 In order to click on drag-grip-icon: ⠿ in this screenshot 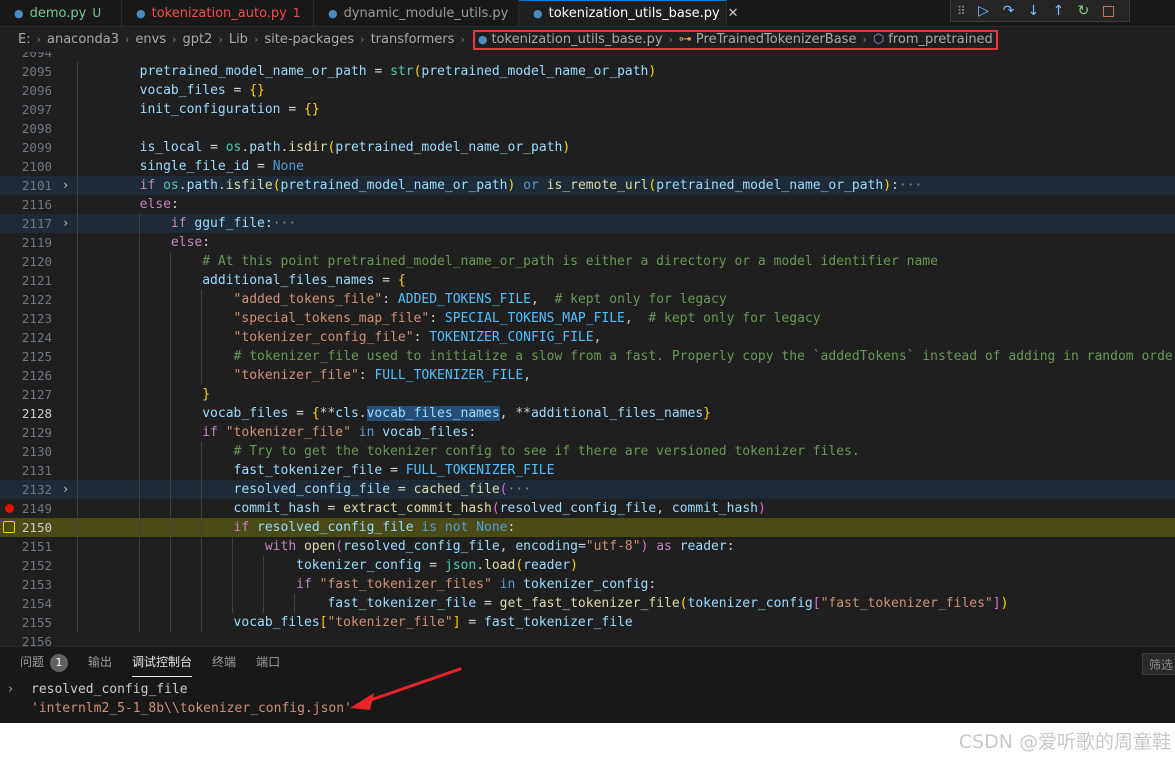, I will do `click(964, 11)`.